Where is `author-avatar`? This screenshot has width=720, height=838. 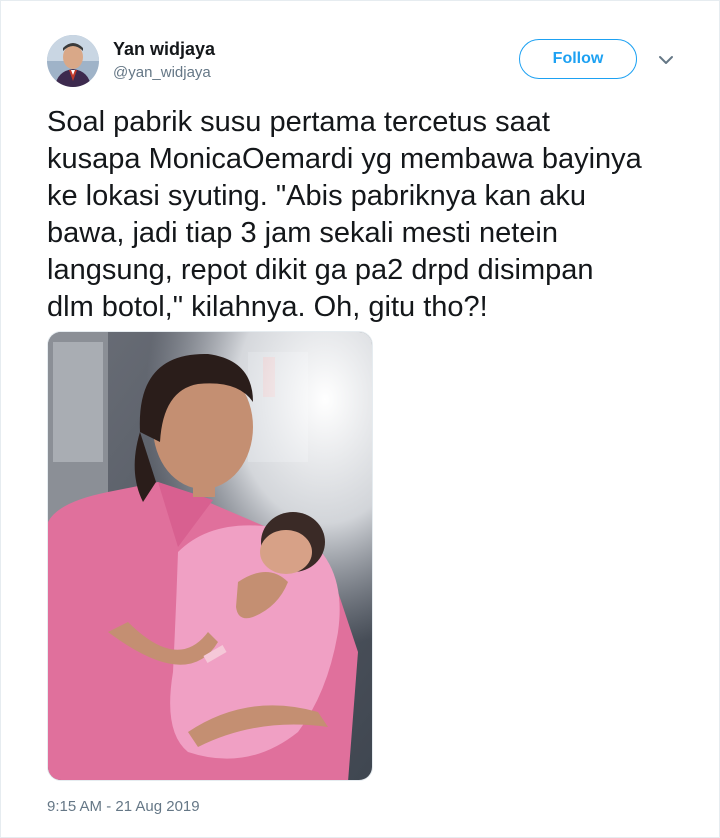 author-avatar is located at coordinates (73, 61).